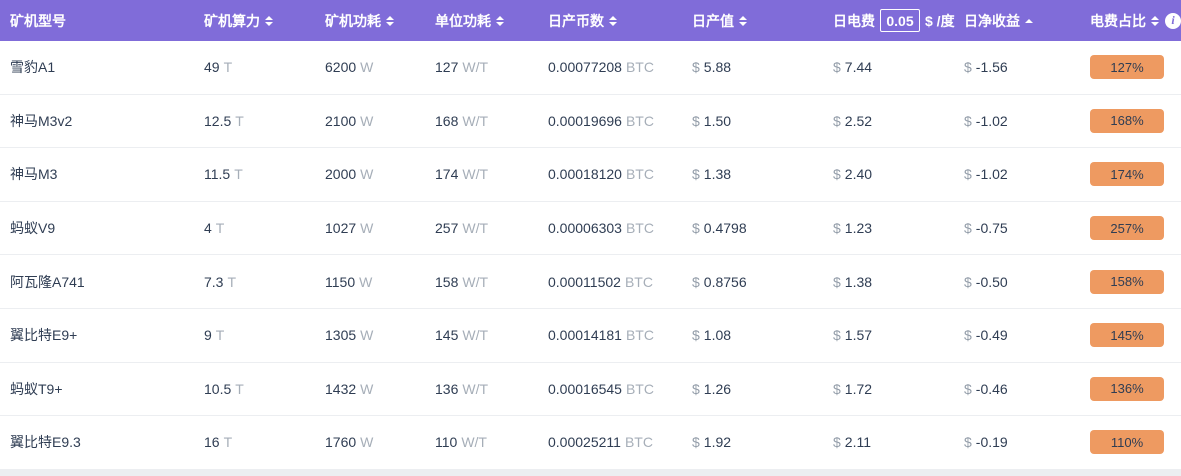  I want to click on daily-coins-value: 0.00006303, so click(585, 228).